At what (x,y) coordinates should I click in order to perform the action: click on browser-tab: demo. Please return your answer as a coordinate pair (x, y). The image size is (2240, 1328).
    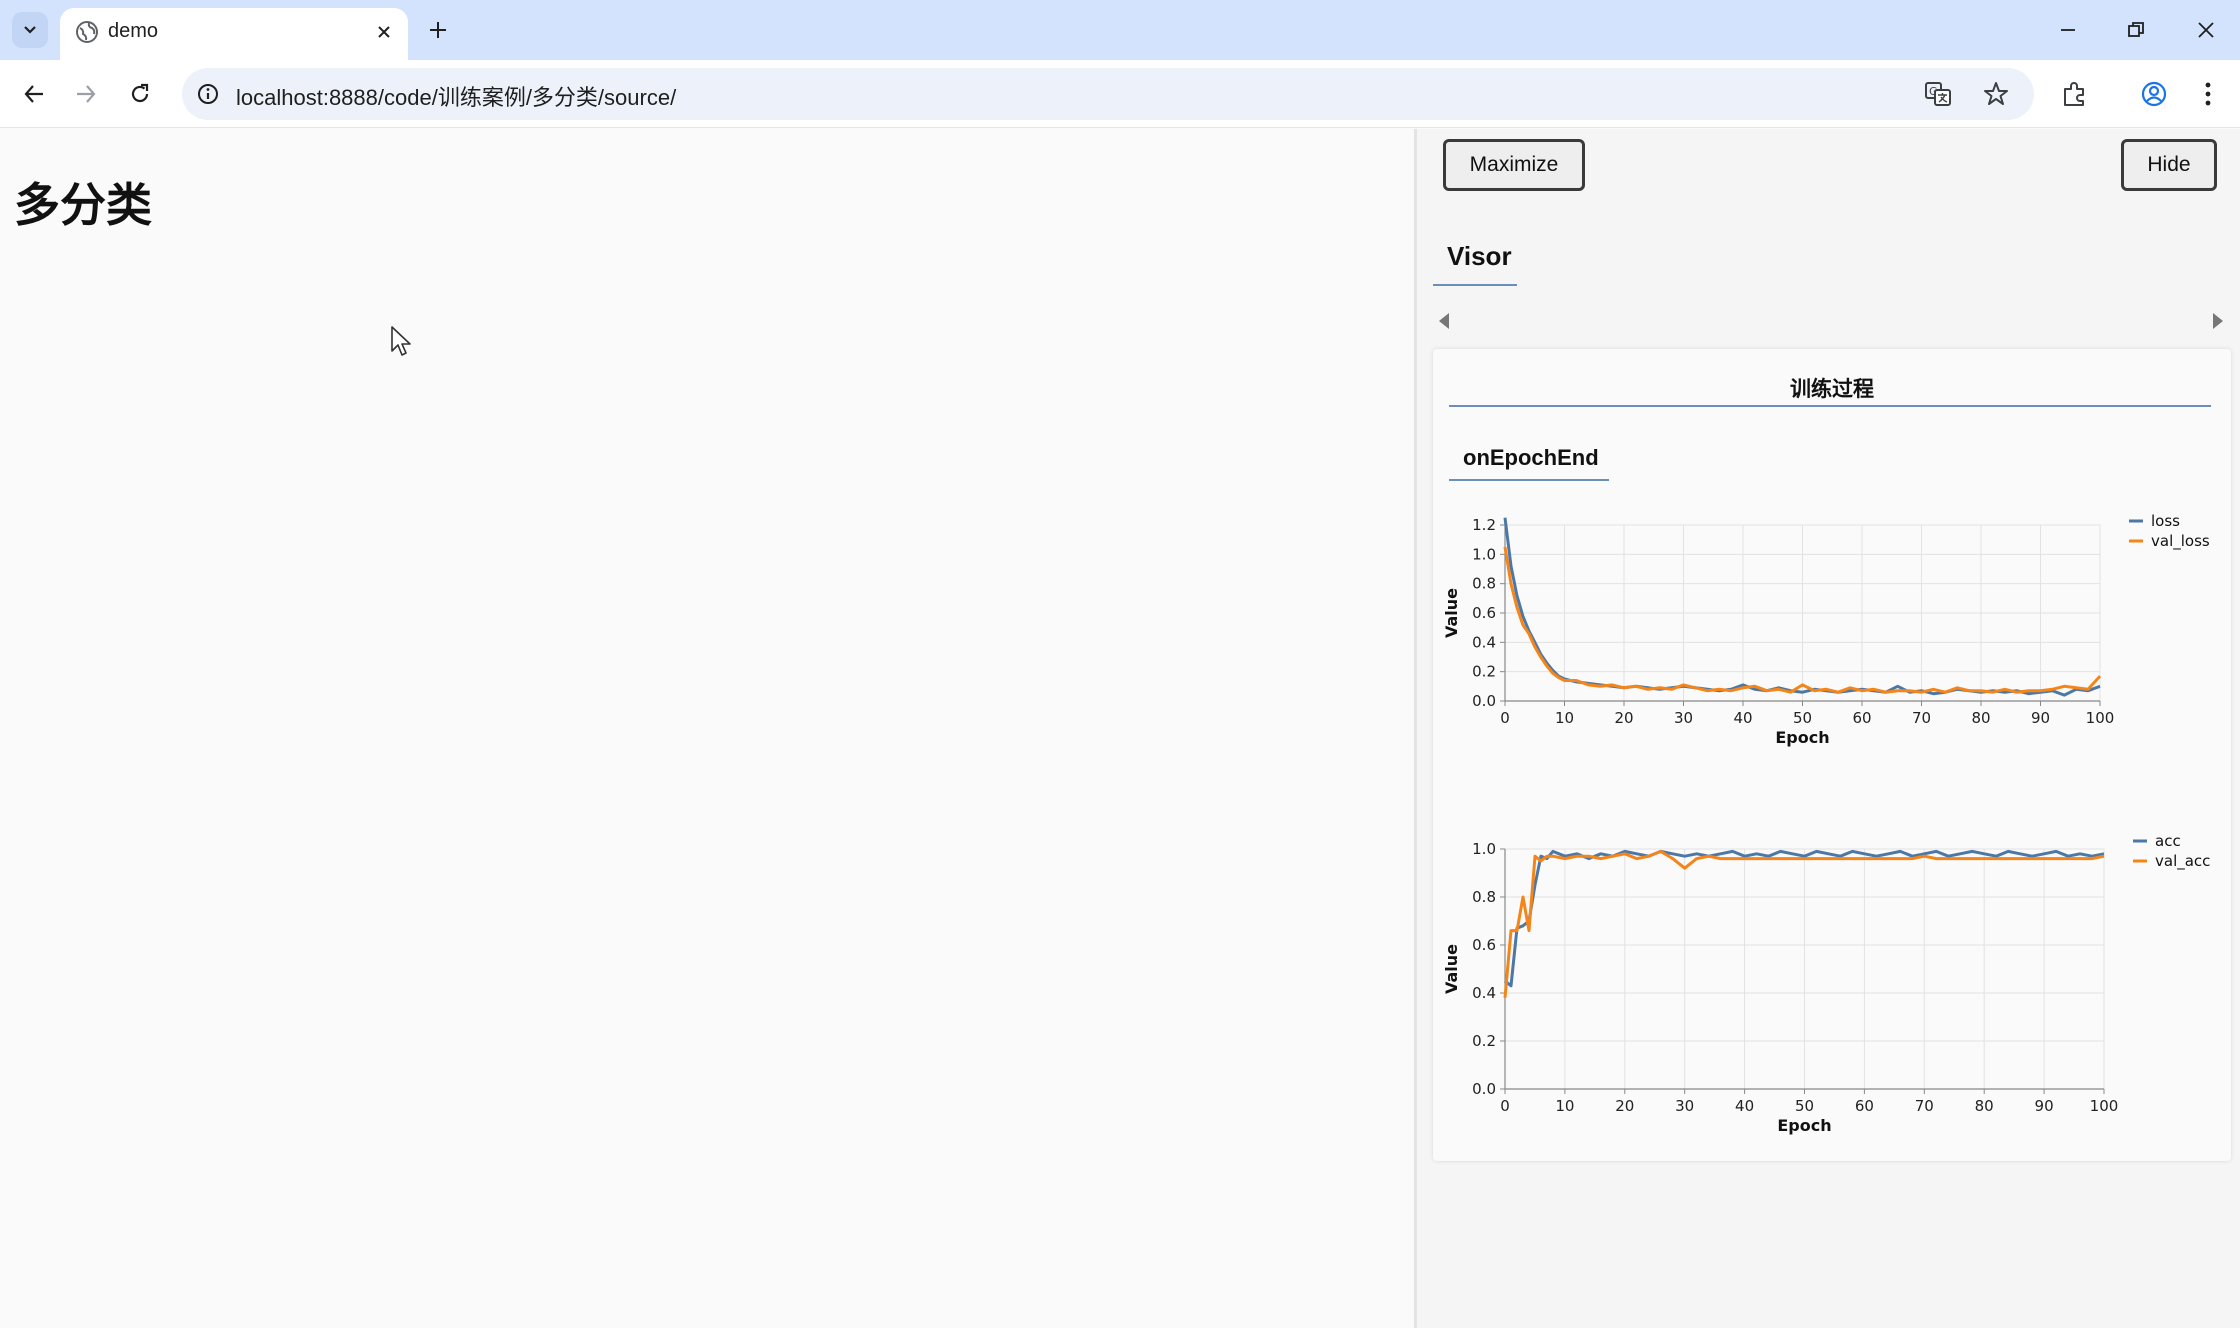
    Looking at the image, I should click on (234, 34).